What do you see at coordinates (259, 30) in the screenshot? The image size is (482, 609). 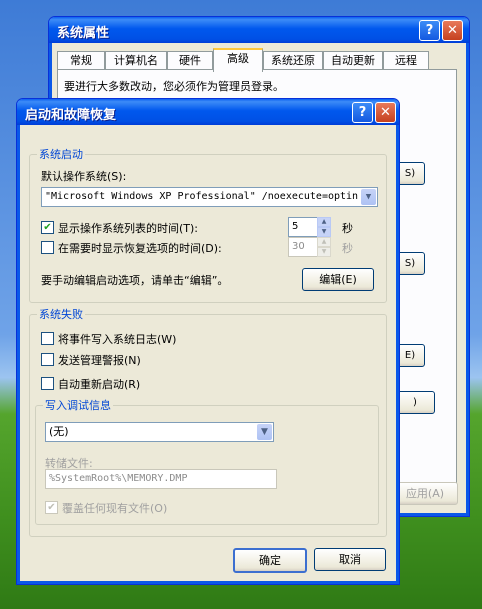 I see `system-properties-titlebar: 系统属性 ? ✕` at bounding box center [259, 30].